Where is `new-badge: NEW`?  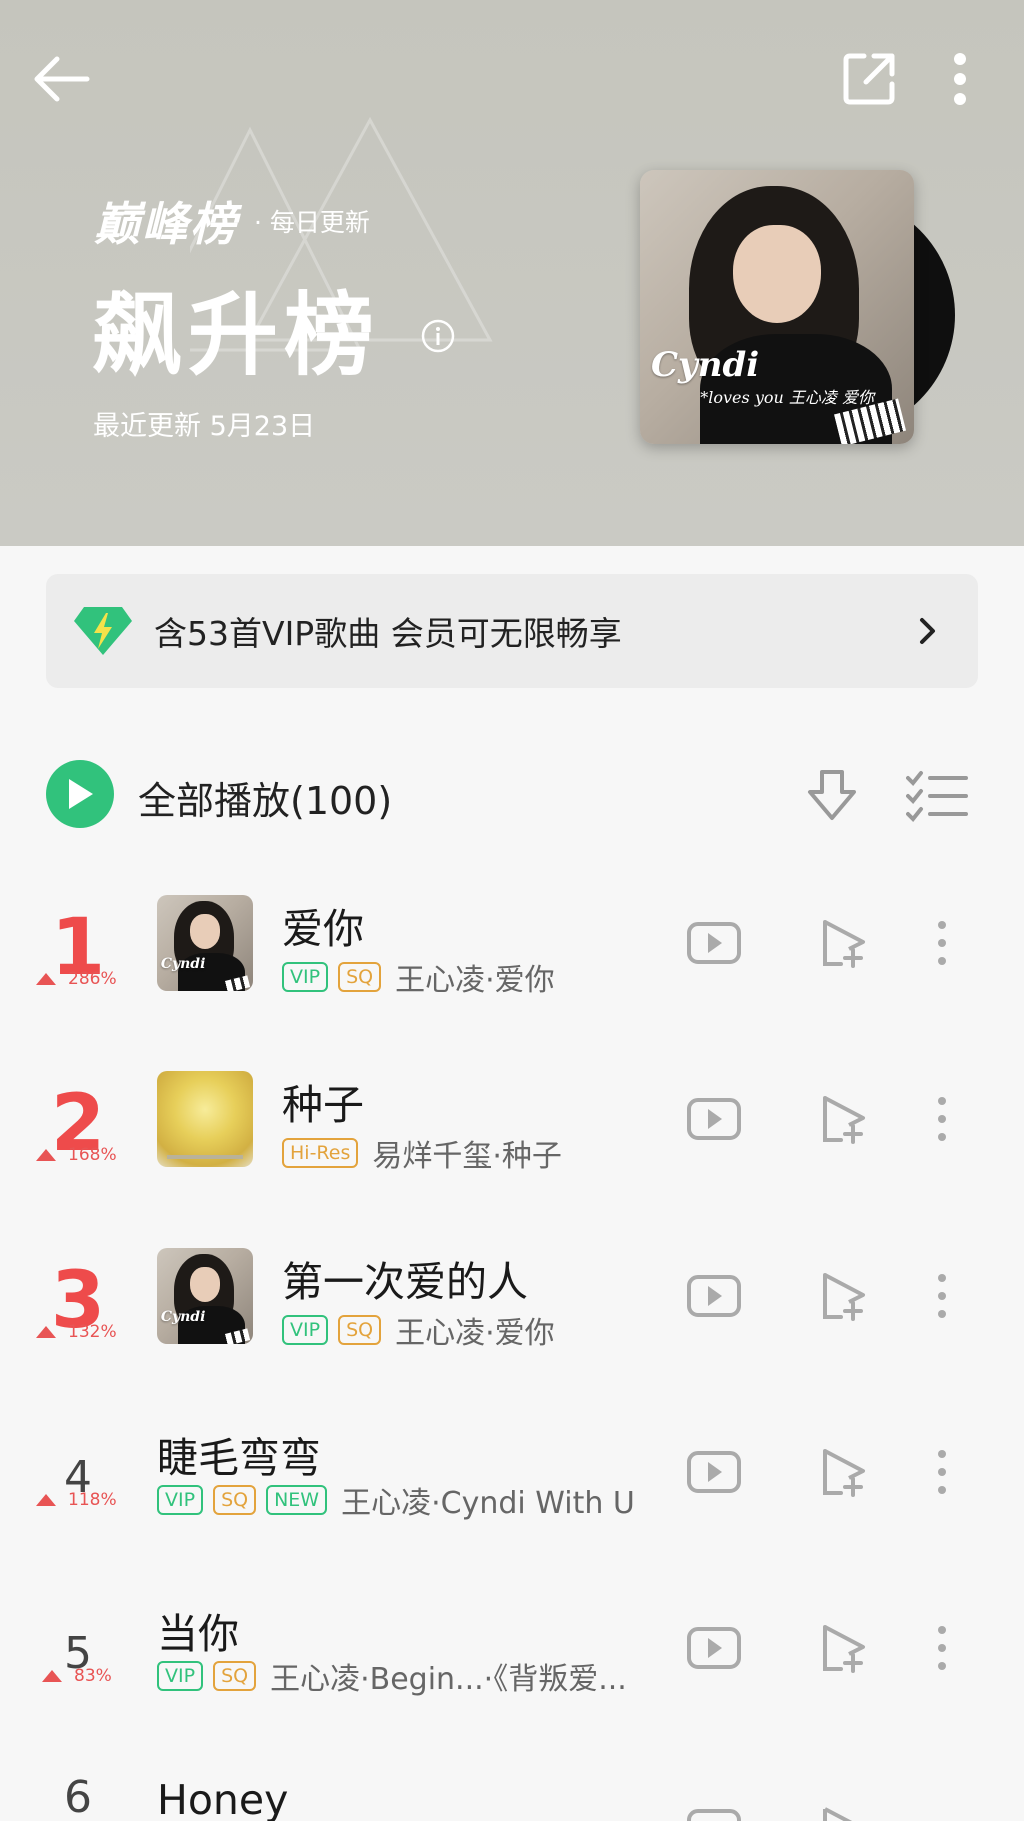
new-badge: NEW is located at coordinates (297, 1500).